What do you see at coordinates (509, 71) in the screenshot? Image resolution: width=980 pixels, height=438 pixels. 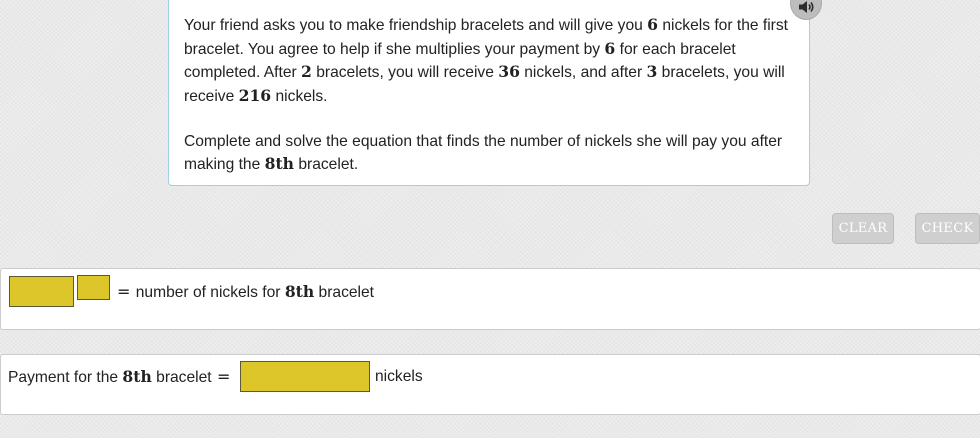 I see `math-value: 36` at bounding box center [509, 71].